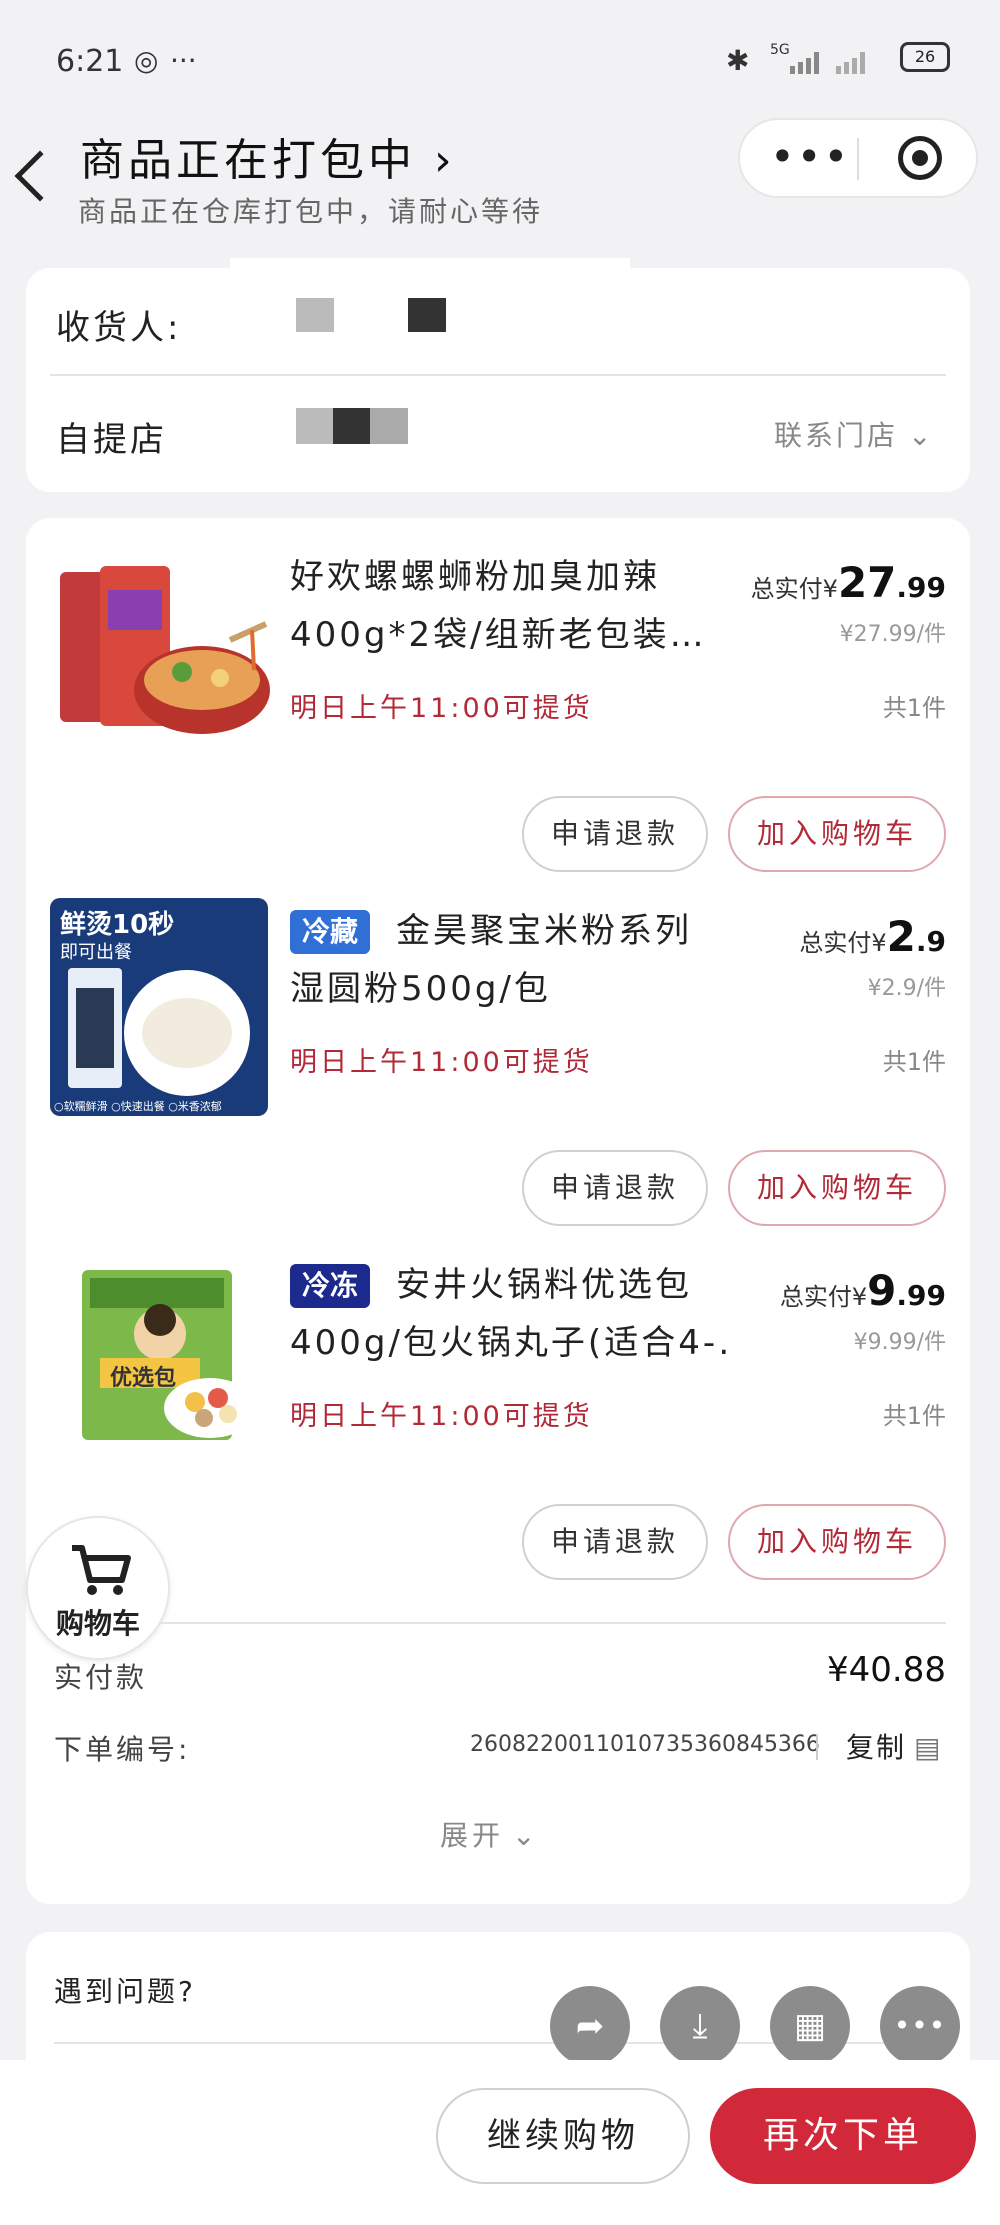 Image resolution: width=1000 pixels, height=2225 pixels. I want to click on chilled-tag: 冷藏, so click(330, 932).